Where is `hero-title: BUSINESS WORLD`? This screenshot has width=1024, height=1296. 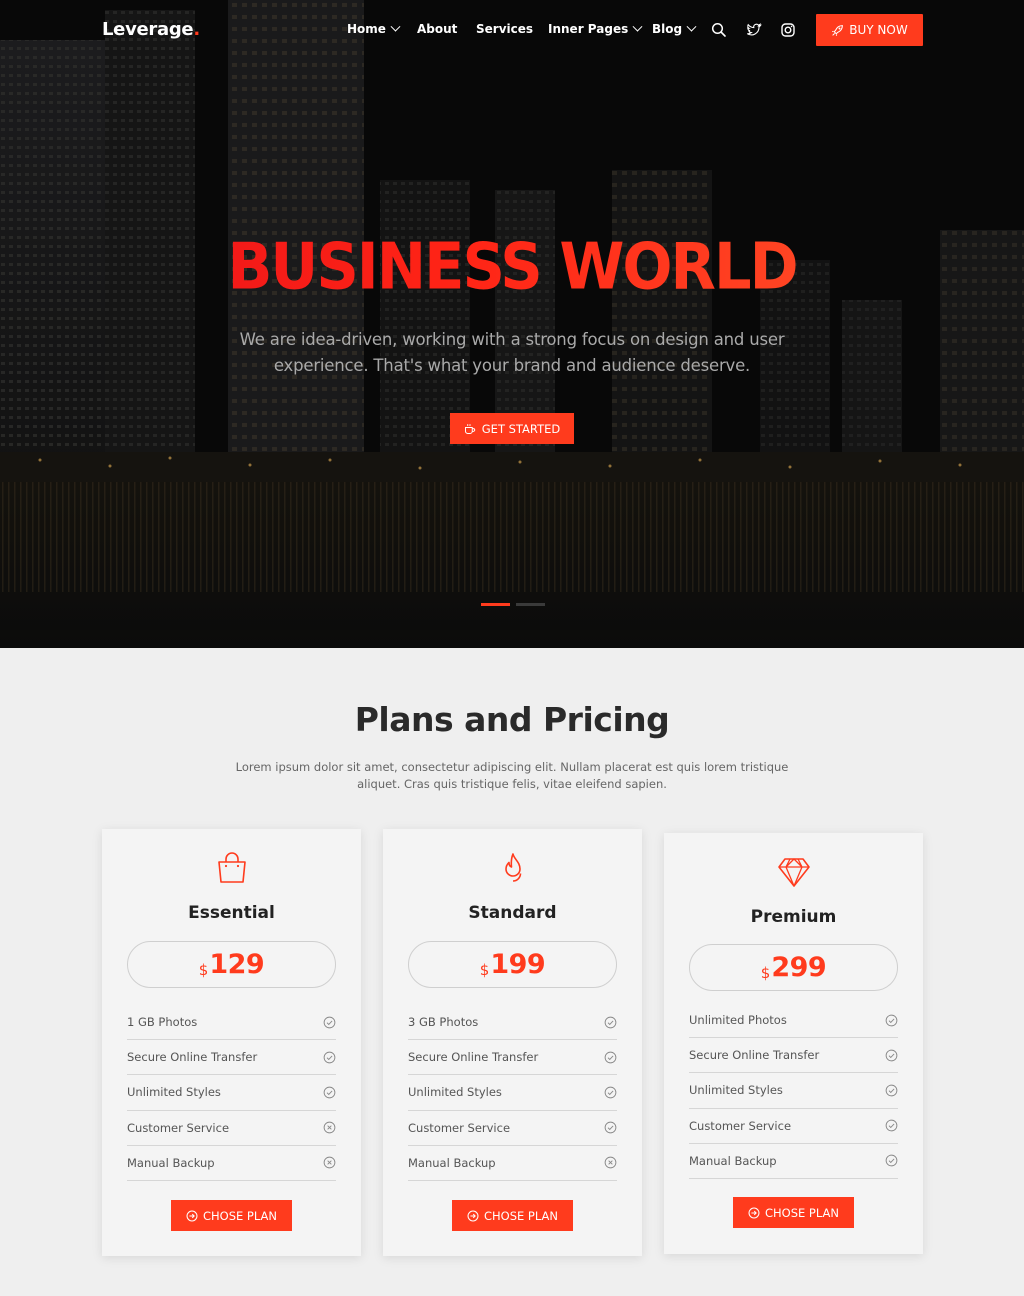
hero-title: BUSINESS WORLD is located at coordinates (512, 266).